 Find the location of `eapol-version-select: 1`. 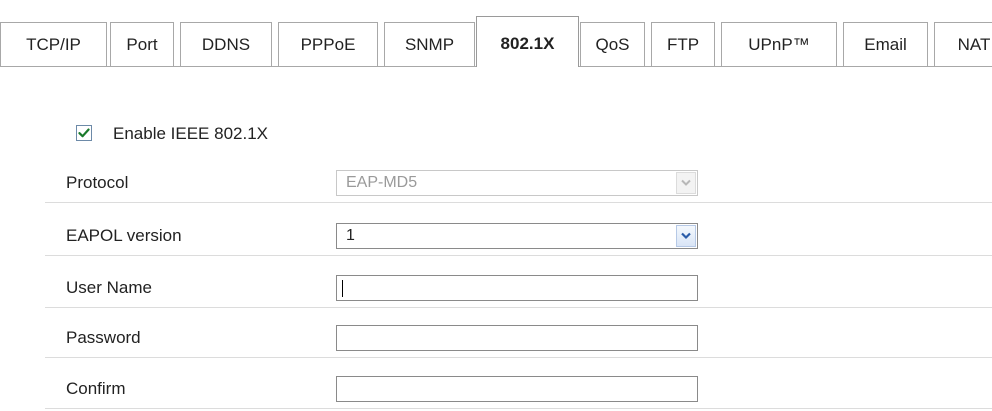

eapol-version-select: 1 is located at coordinates (517, 236).